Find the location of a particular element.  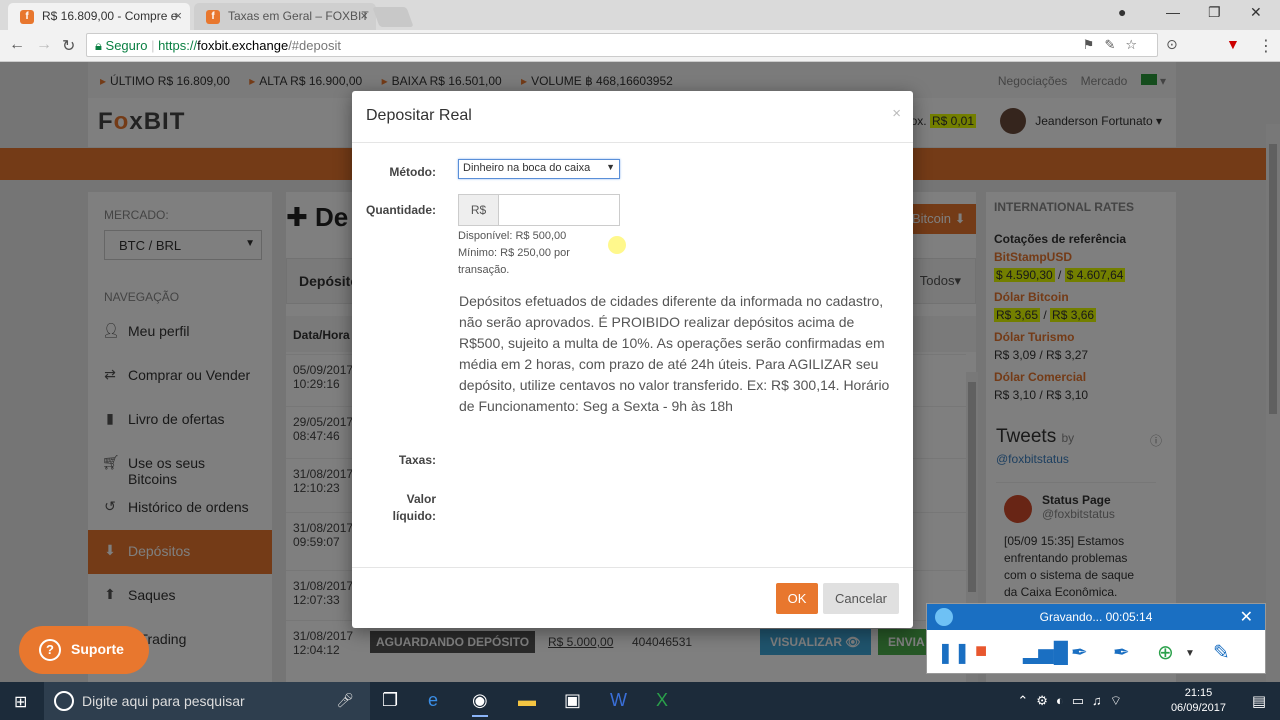

tab-title: Taxas em Geral – FOXBIT is located at coordinates (298, 16).